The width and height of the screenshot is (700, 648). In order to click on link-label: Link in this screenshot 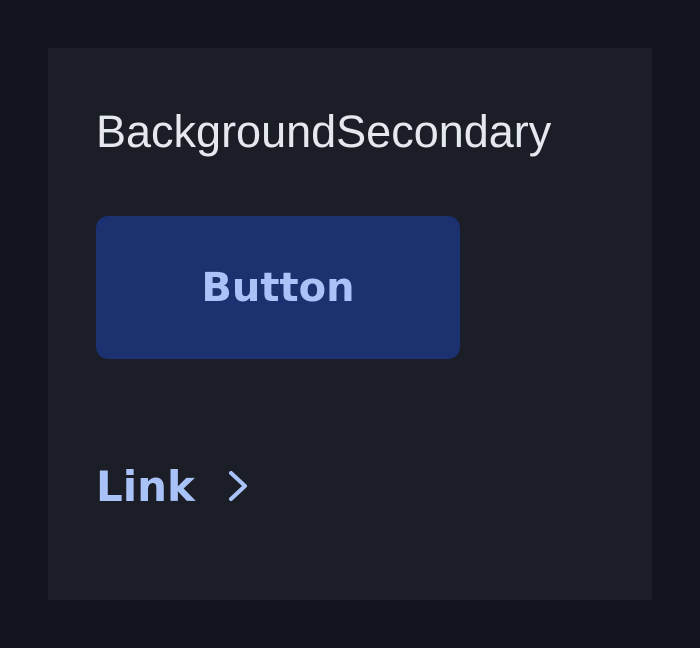, I will do `click(145, 486)`.